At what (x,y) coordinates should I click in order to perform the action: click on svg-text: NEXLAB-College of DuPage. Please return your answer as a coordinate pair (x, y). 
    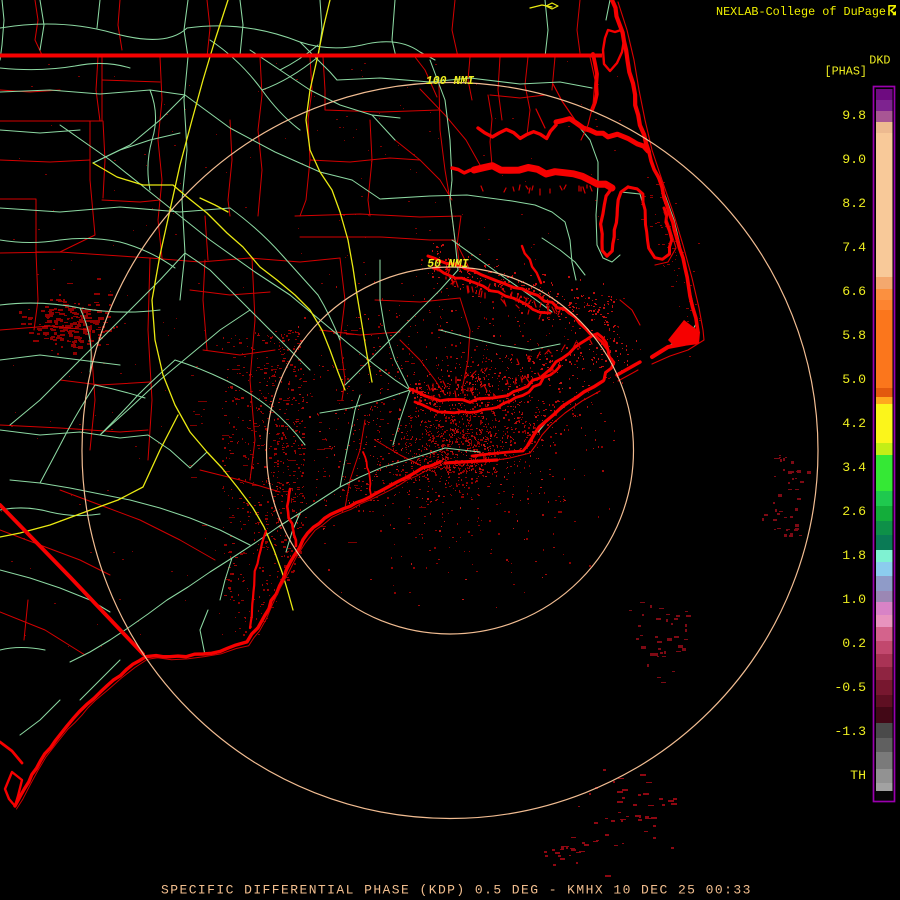
    Looking at the image, I should click on (801, 12).